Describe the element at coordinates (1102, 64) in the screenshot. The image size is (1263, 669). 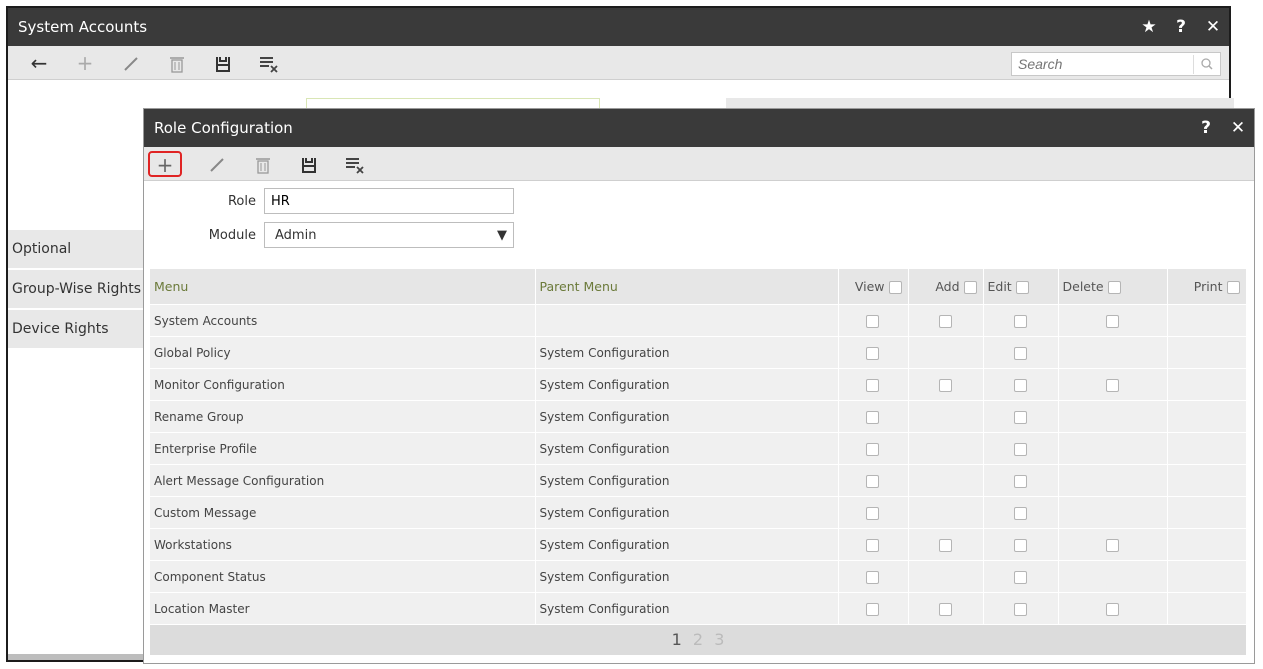
I see `search-input` at that location.